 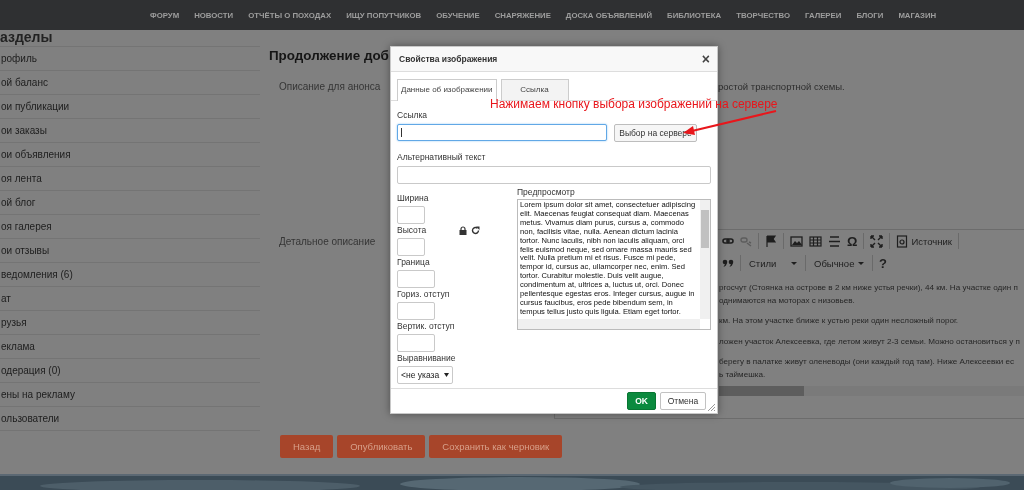 I want to click on field-label: Вертик. отступ, so click(x=426, y=326).